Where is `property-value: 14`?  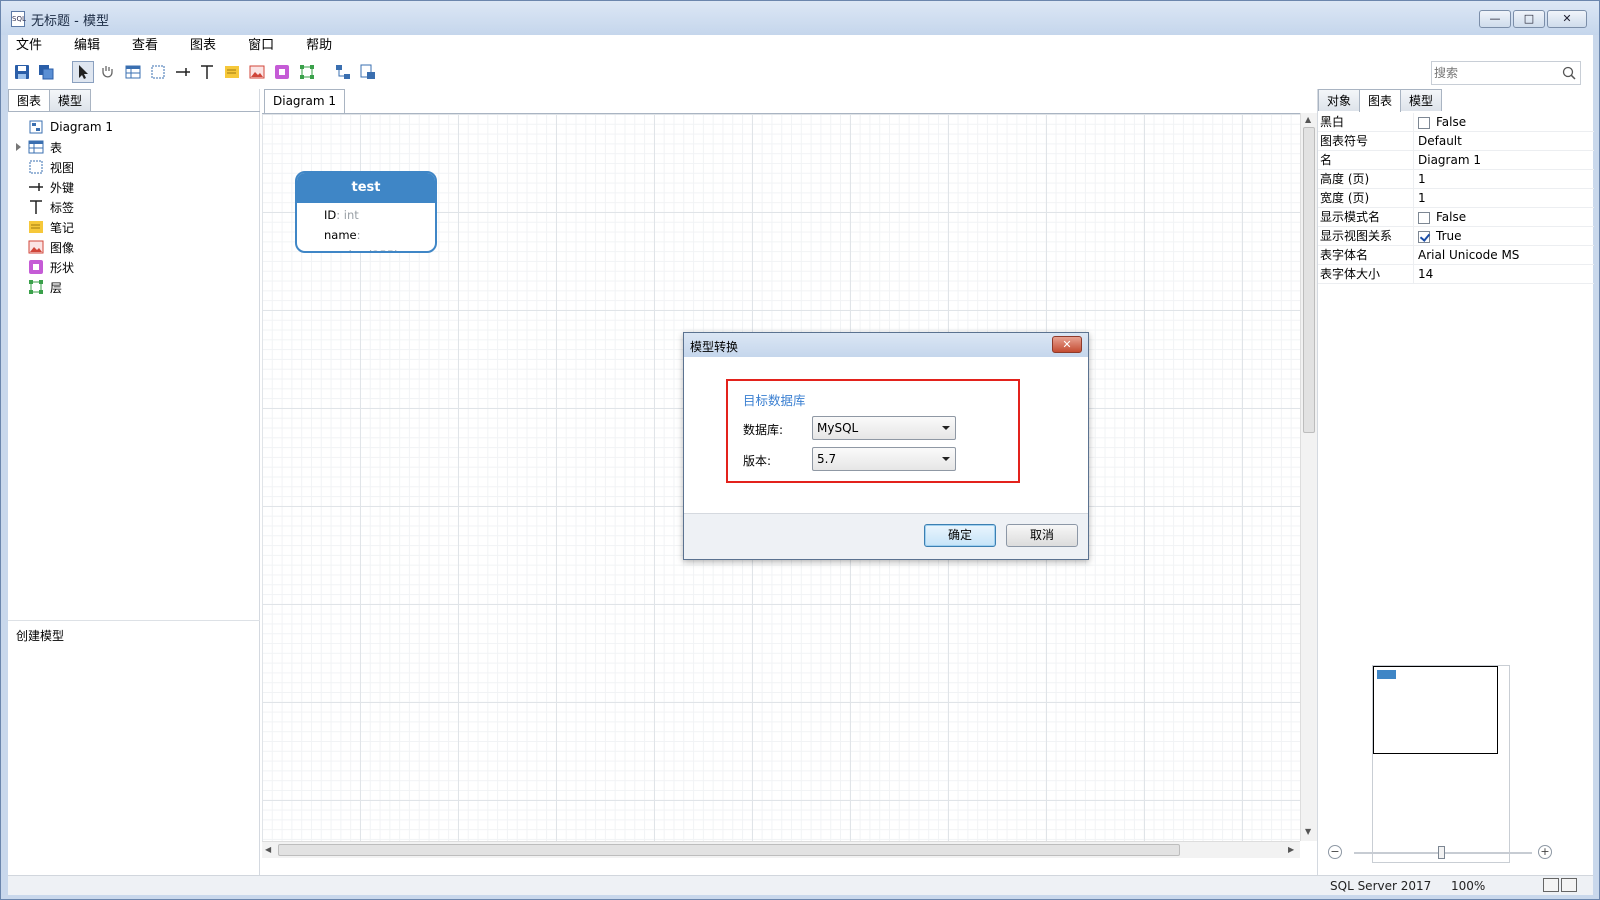
property-value: 14 is located at coordinates (1426, 274).